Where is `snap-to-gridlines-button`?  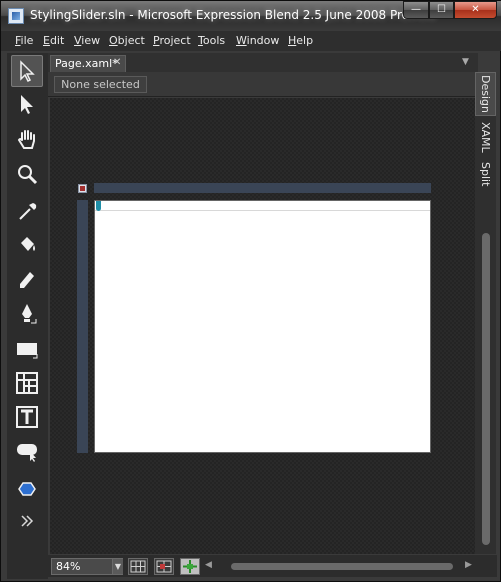 snap-to-gridlines-button is located at coordinates (164, 566).